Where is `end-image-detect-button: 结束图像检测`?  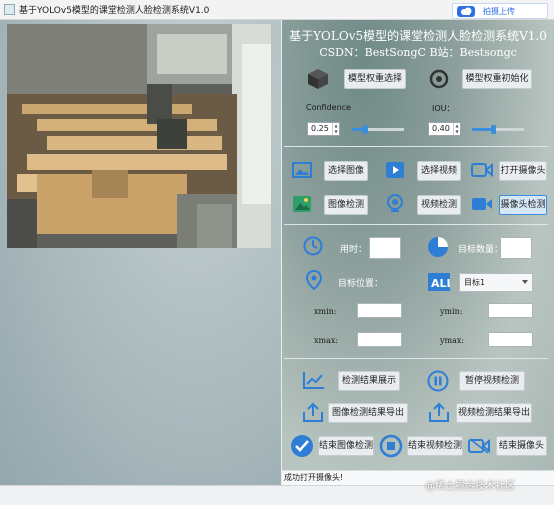 end-image-detect-button: 结束图像检测 is located at coordinates (346, 446).